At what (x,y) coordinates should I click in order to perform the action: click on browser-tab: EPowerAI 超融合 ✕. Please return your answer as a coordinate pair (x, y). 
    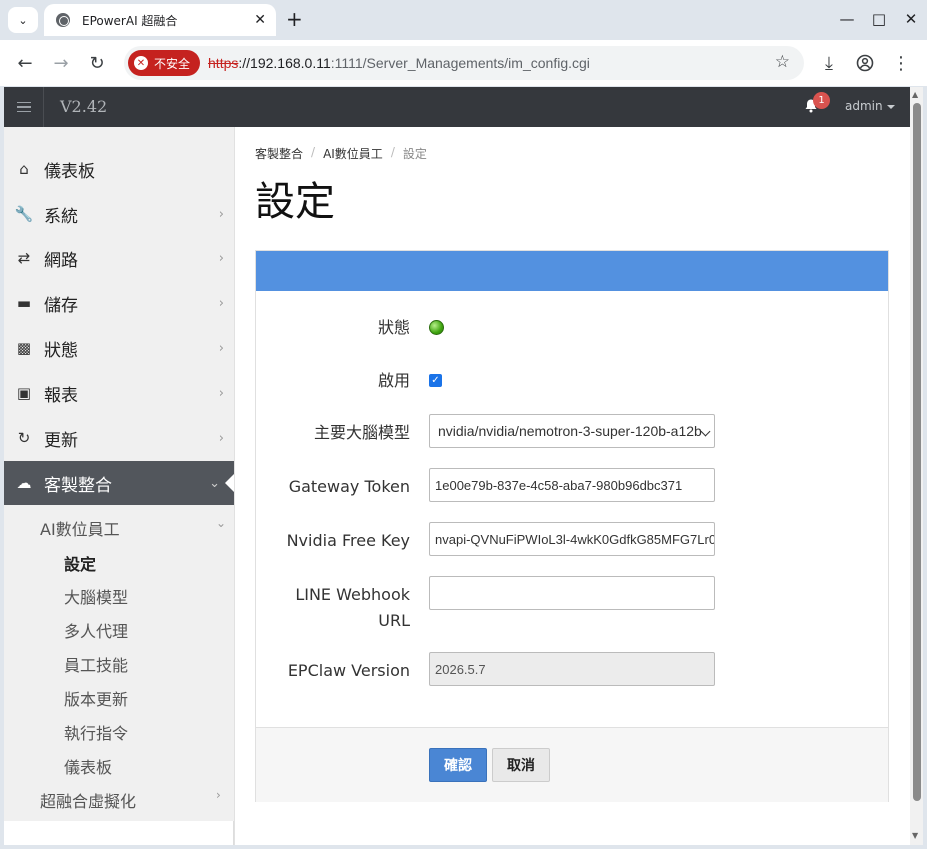
    Looking at the image, I should click on (160, 20).